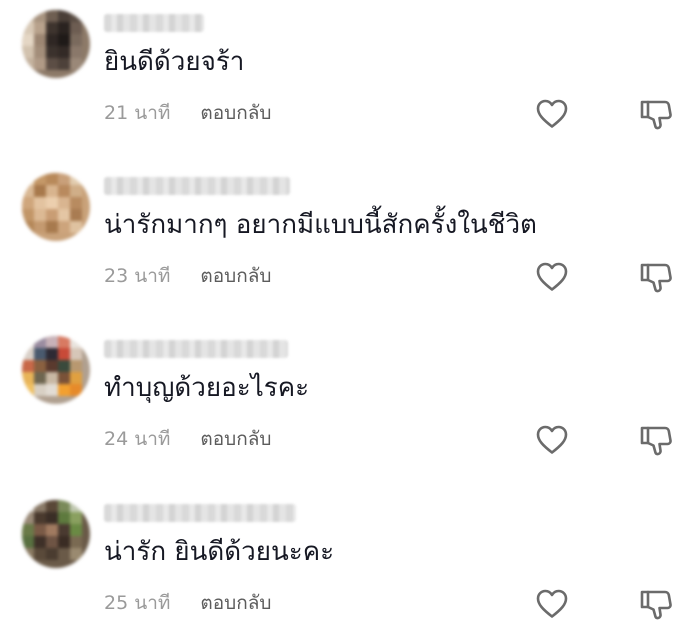  What do you see at coordinates (187, 276) in the screenshot?
I see `comment-meta: 23 นาที ตอบกลับ` at bounding box center [187, 276].